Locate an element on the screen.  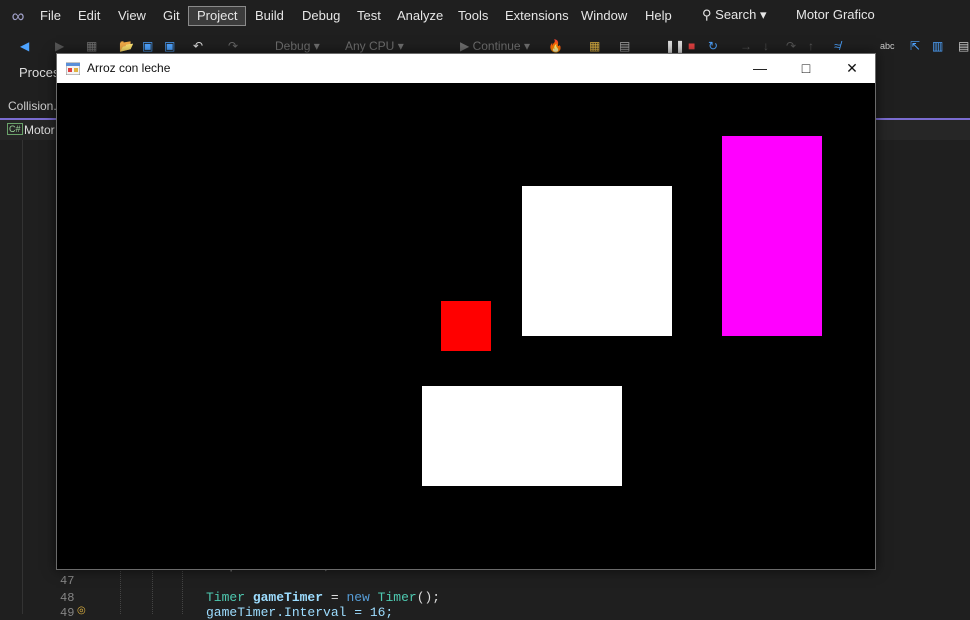
line-number: 47 is located at coordinates (67, 581).